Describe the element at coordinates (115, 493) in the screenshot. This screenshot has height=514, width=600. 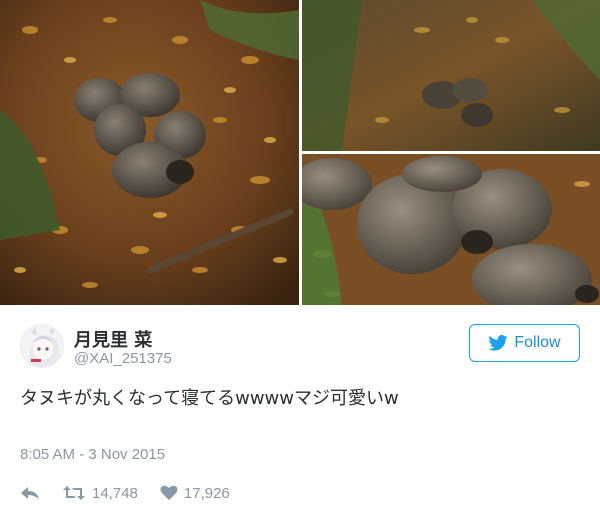
I see `retweet-count: 14,748` at that location.